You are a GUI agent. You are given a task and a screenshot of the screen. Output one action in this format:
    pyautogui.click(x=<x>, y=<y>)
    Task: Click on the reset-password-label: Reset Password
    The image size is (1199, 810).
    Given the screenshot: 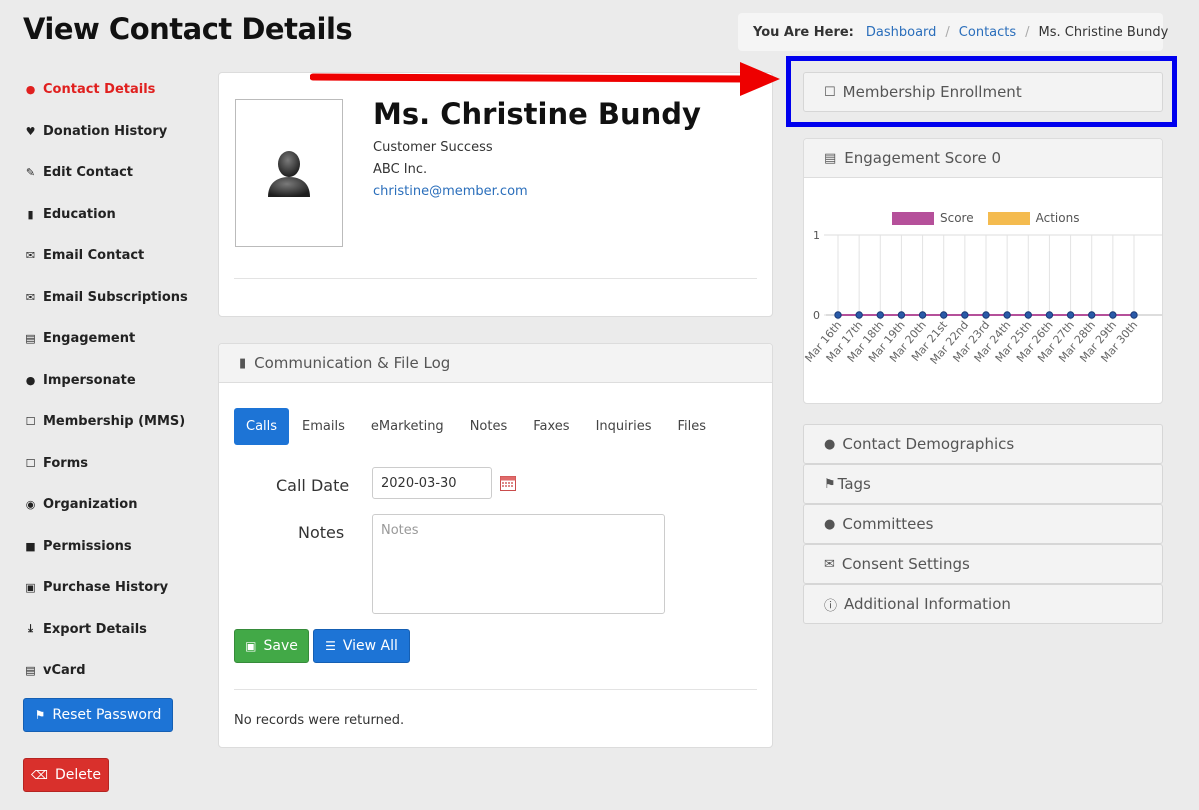 What is the action you would take?
    pyautogui.click(x=107, y=715)
    